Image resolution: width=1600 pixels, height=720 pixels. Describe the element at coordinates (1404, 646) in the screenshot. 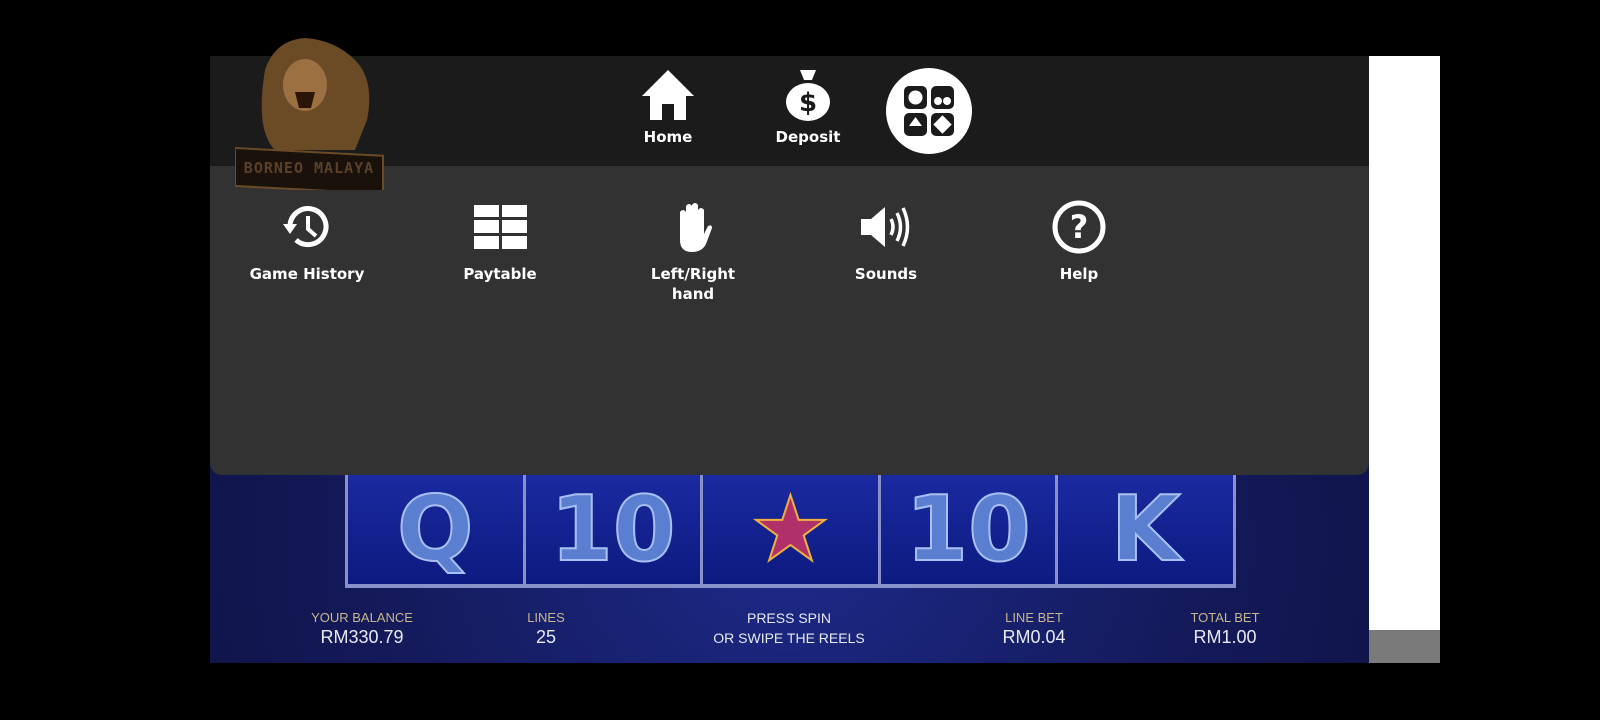

I see `side-panel-footer` at that location.